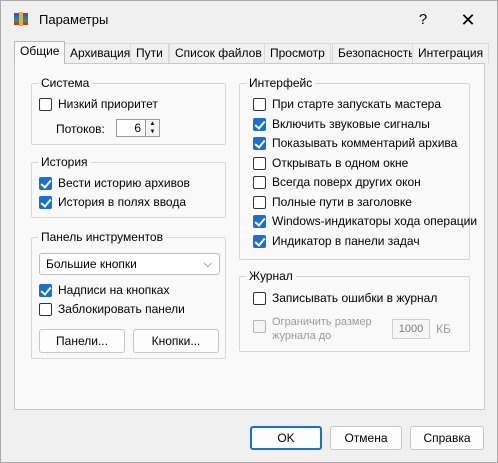 The image size is (498, 463). I want to click on button-captions-checkbox: Надписи на кнопках, so click(104, 290).